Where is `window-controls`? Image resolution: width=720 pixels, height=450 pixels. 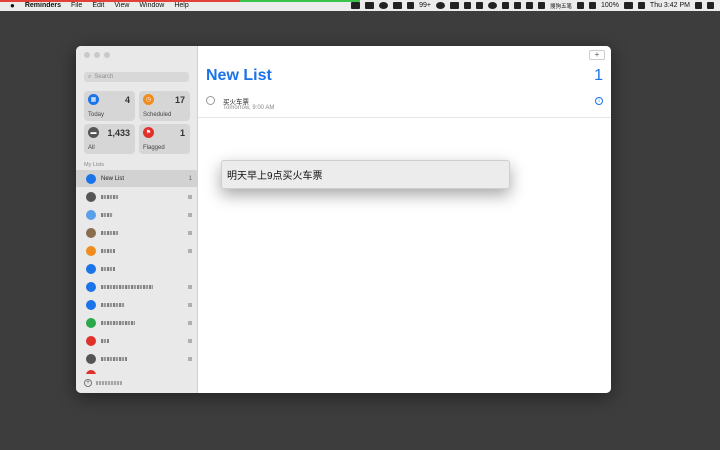
window-controls is located at coordinates (97, 55).